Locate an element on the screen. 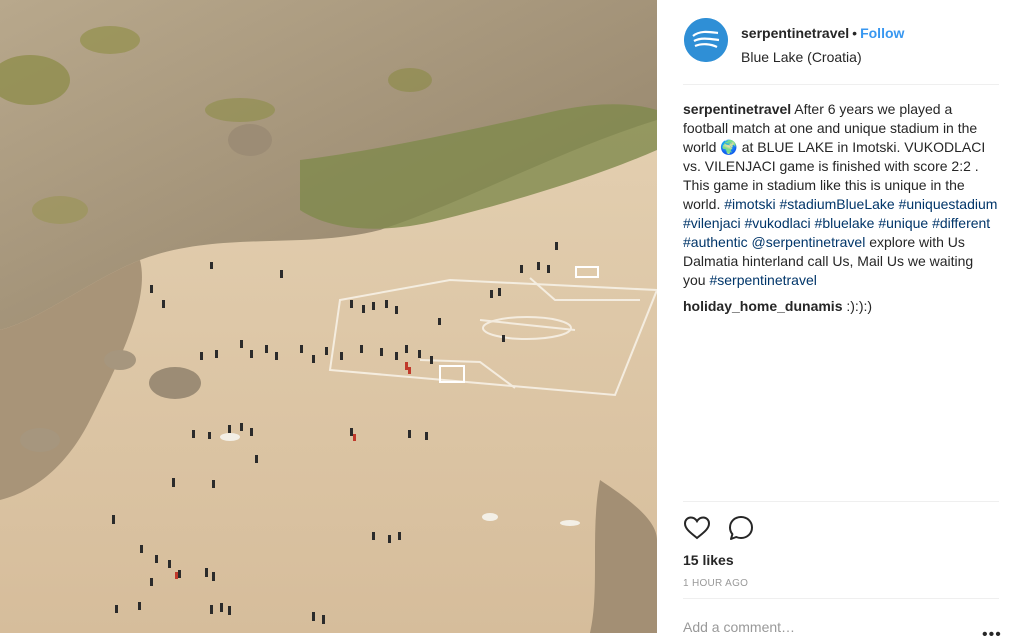 This screenshot has width=1018, height=644. like-button is located at coordinates (697, 528).